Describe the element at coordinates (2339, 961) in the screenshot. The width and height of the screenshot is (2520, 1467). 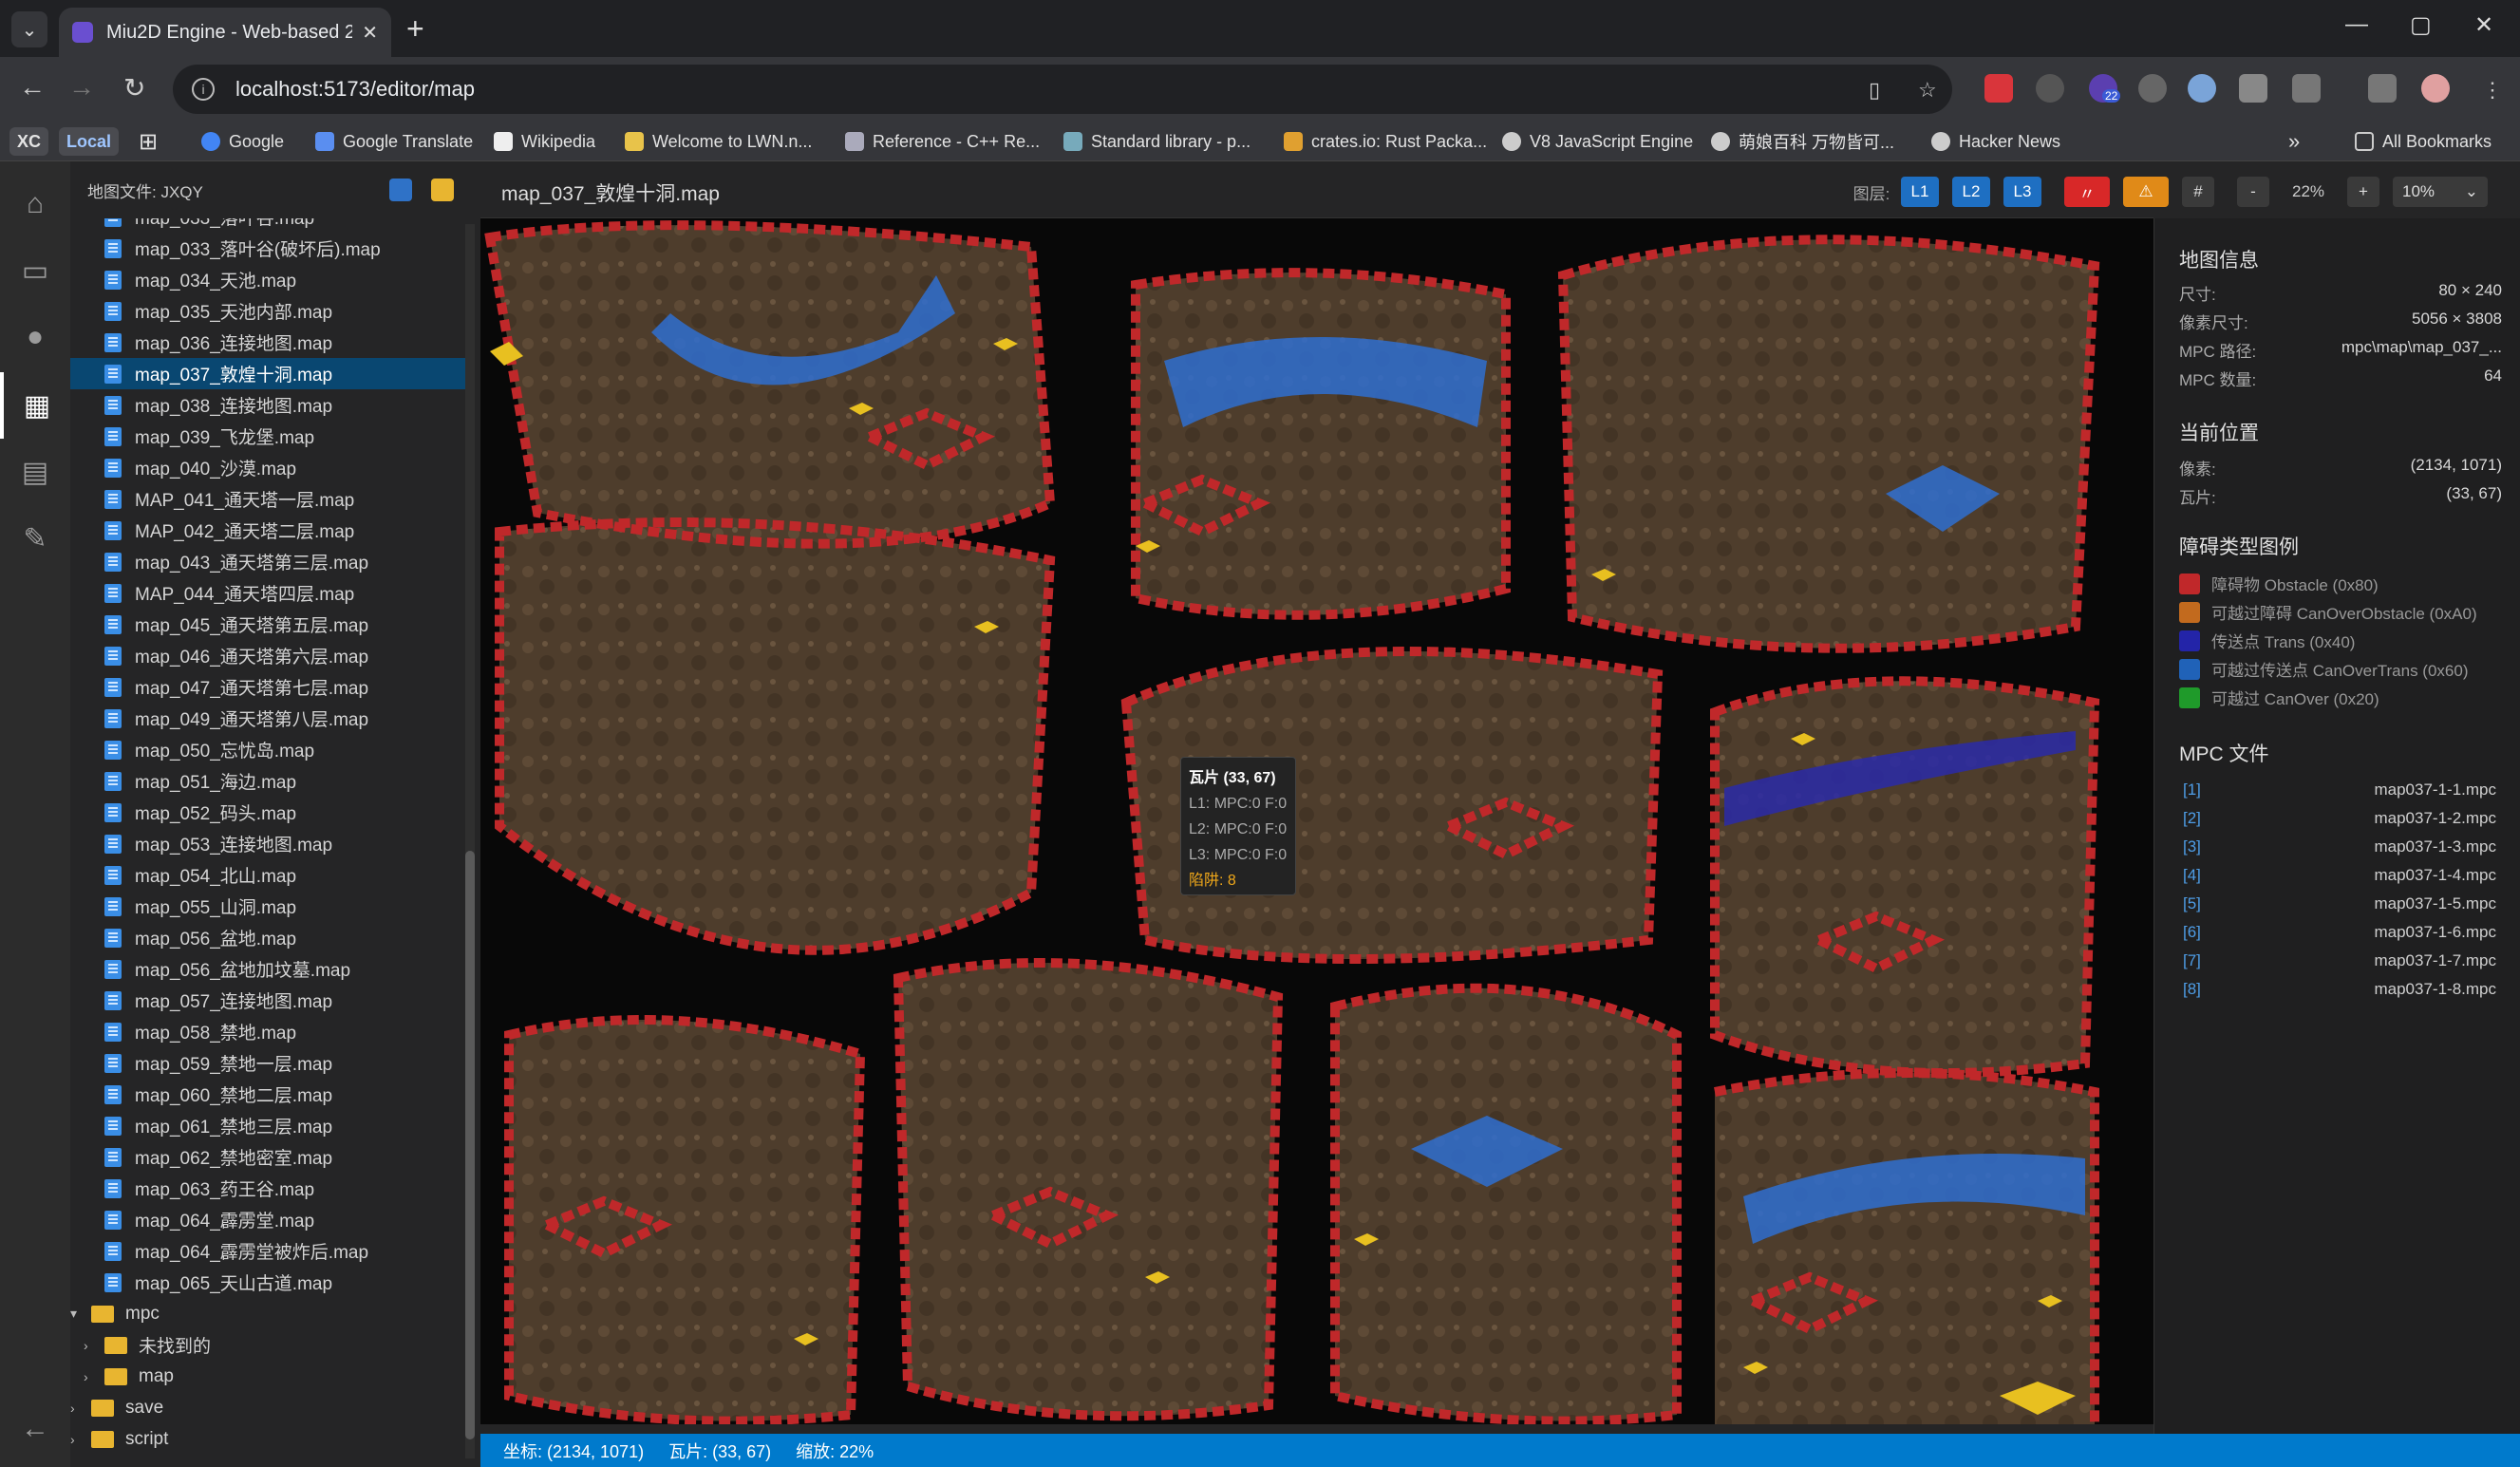
I see `mpc-file-item: [7] map037-1-7.mpc` at that location.